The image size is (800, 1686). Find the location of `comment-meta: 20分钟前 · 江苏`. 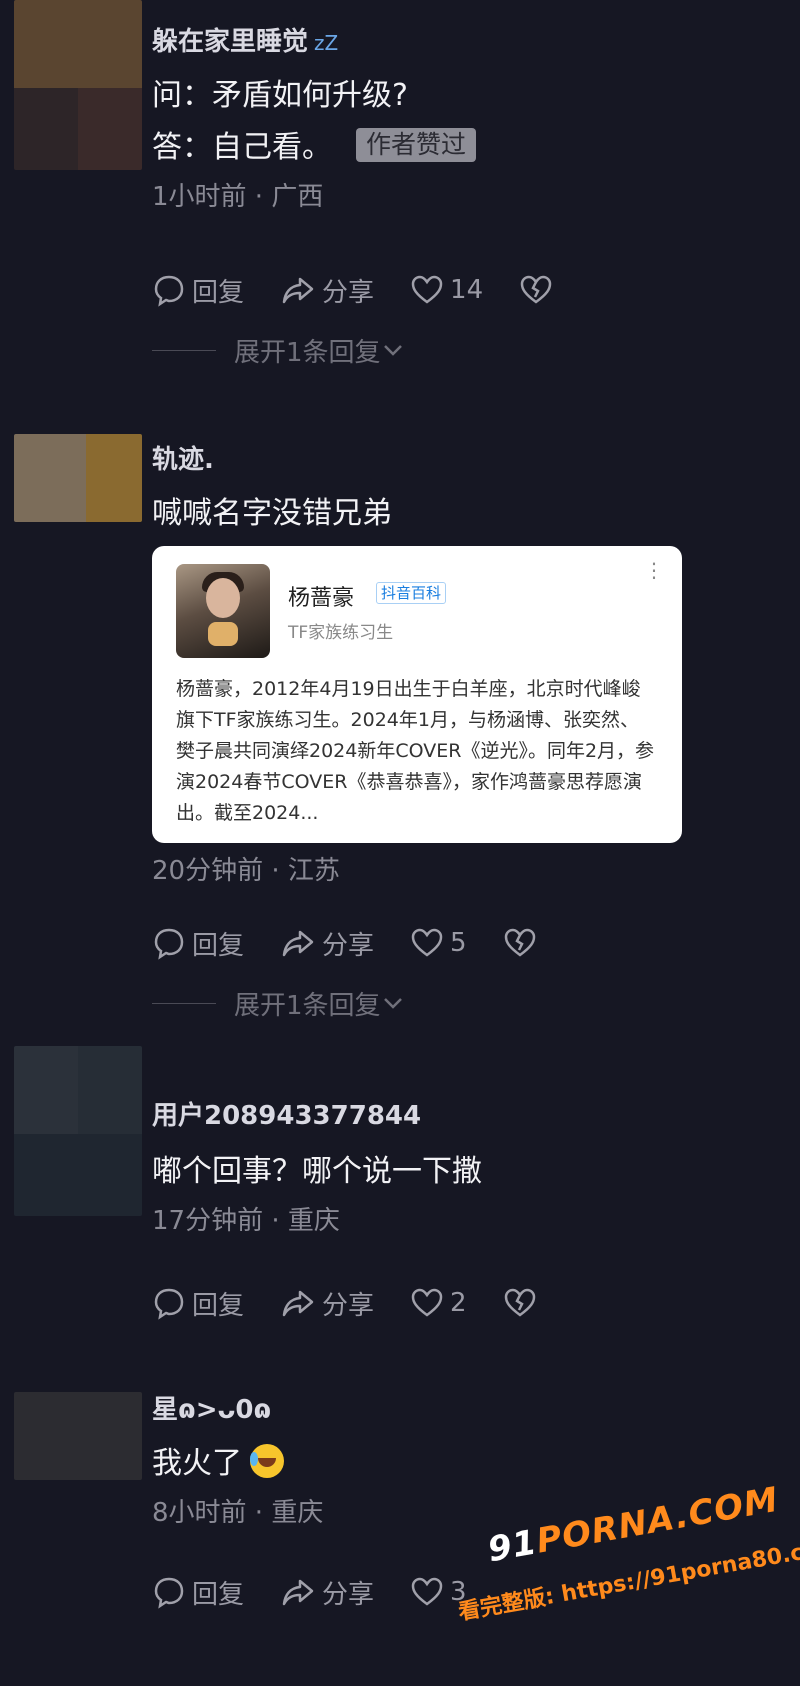

comment-meta: 20分钟前 · 江苏 is located at coordinates (246, 871).